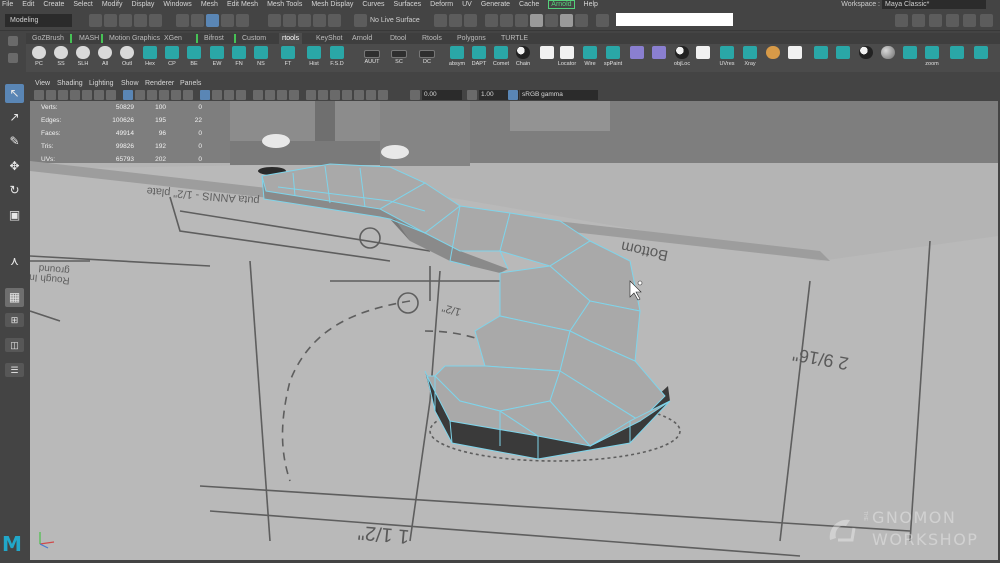 The width and height of the screenshot is (1000, 563). Describe the element at coordinates (442, 95) in the screenshot. I see `exposure-field: 0.00` at that location.